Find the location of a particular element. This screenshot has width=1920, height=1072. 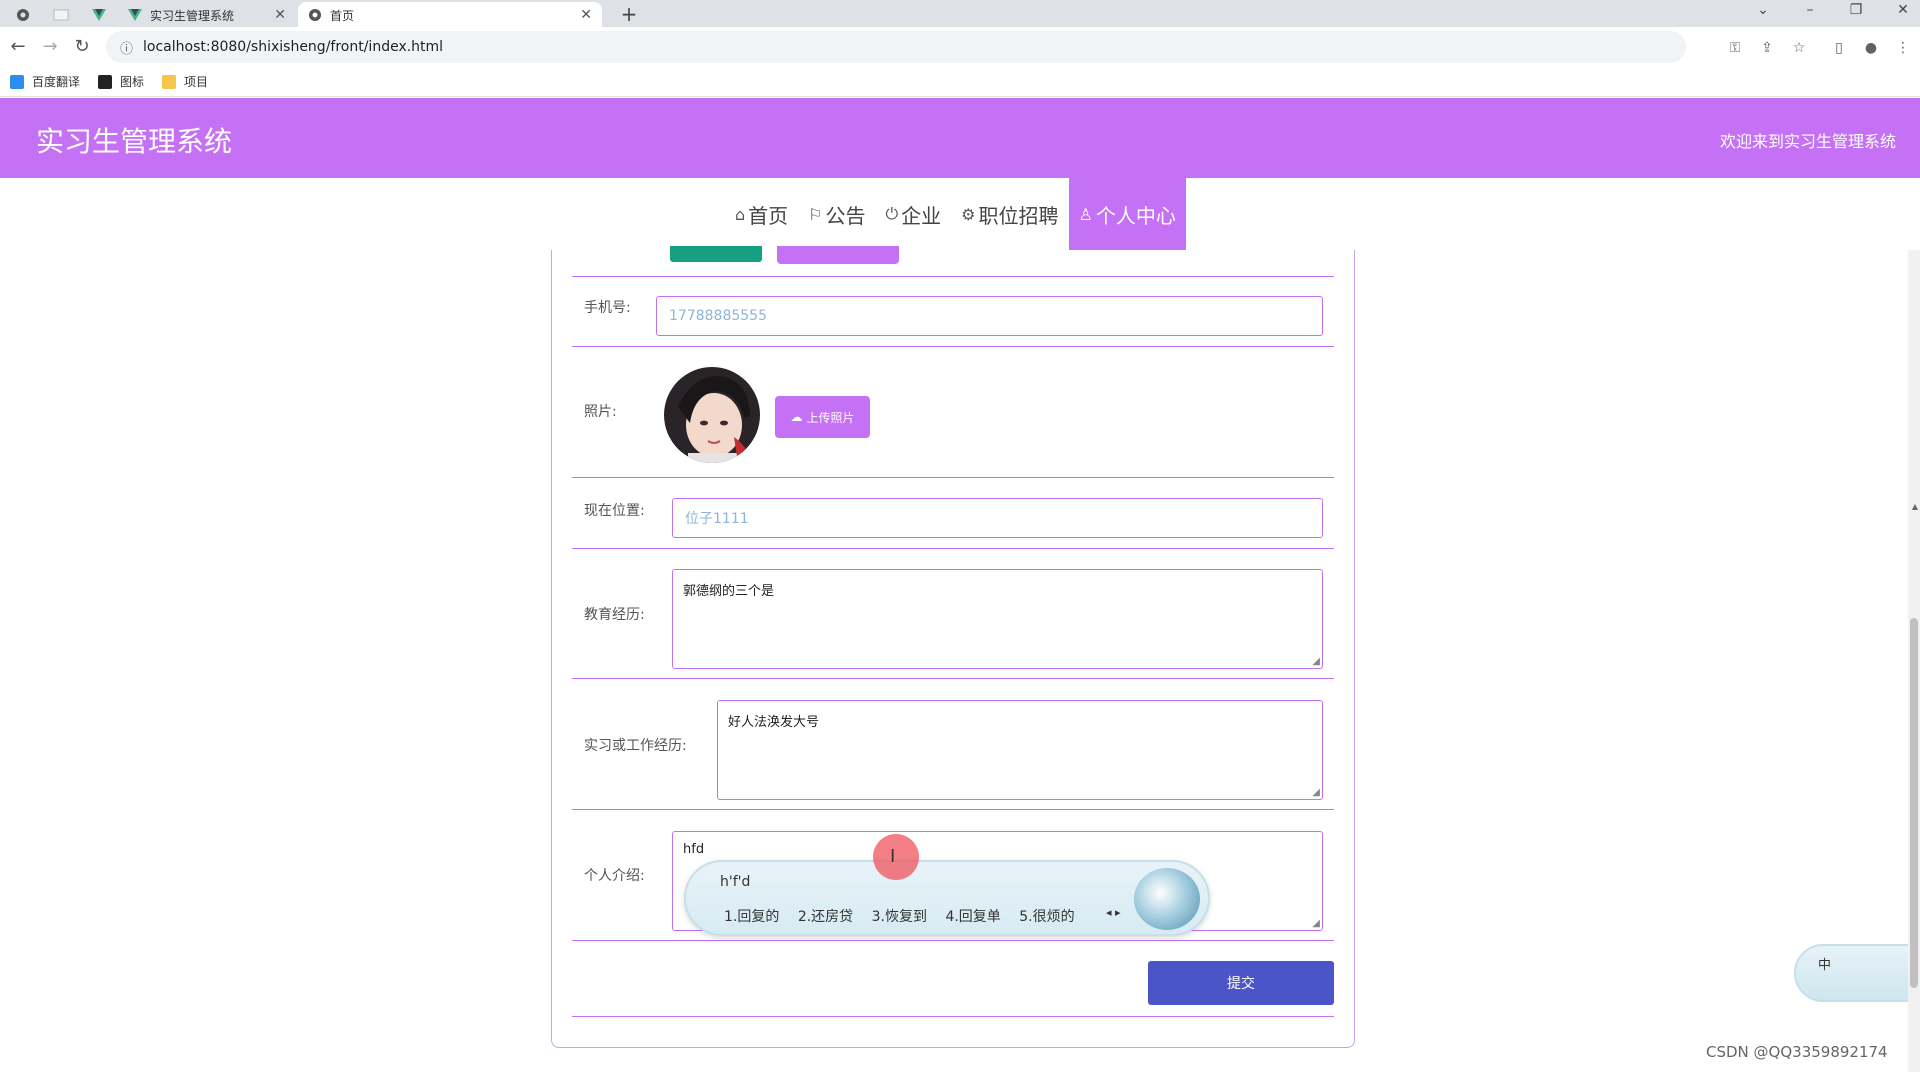

bookmark-label: 百度翻译 is located at coordinates (56, 82).